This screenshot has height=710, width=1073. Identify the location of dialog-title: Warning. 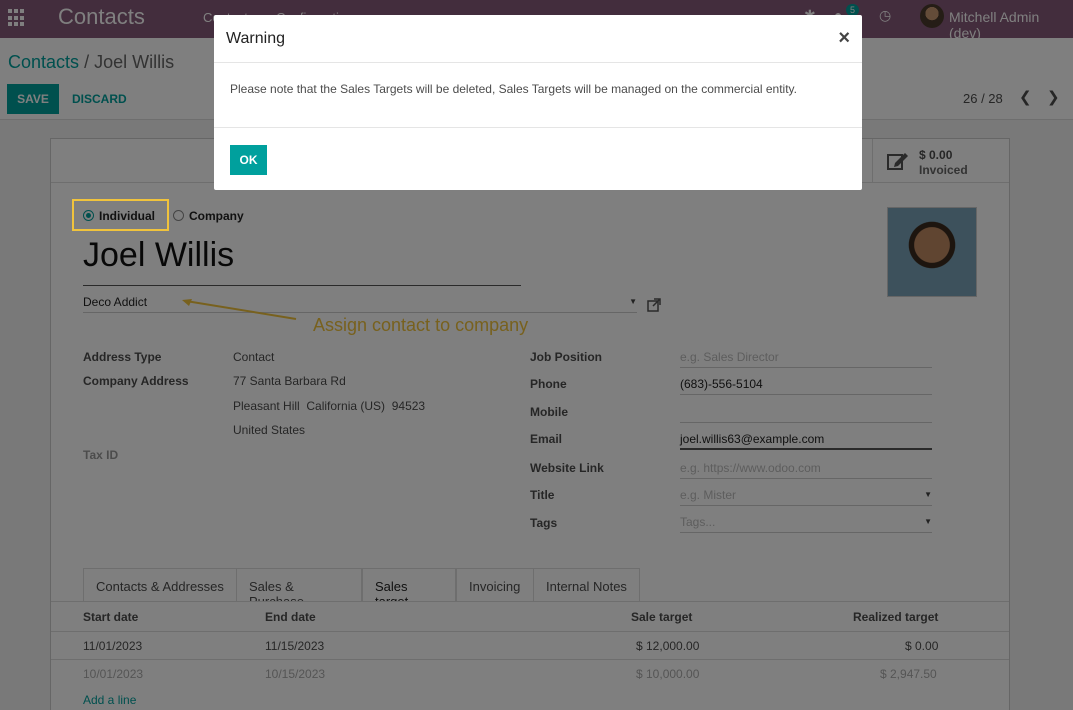
(255, 38).